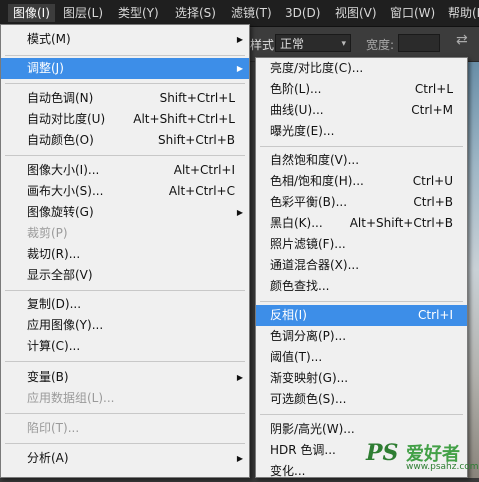 This screenshot has width=479, height=482. Describe the element at coordinates (288, 315) in the screenshot. I see `menu-item-label: 反相(I)` at that location.